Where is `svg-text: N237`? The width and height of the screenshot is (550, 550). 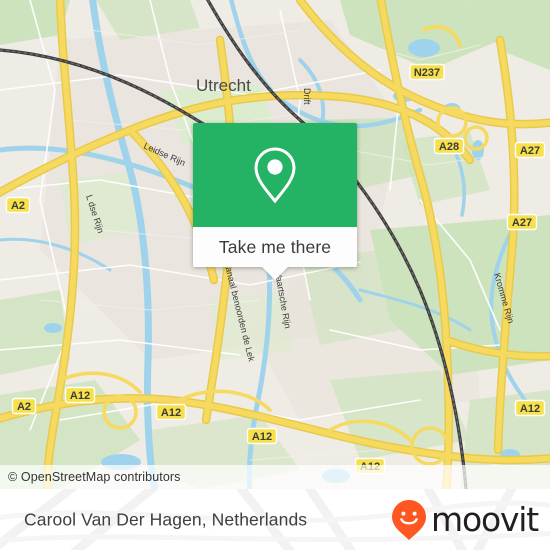 svg-text: N237 is located at coordinates (427, 73).